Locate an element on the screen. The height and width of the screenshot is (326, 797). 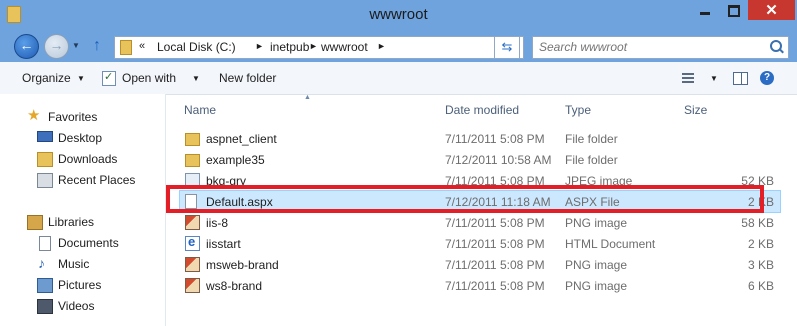
search-box is located at coordinates (660, 47).